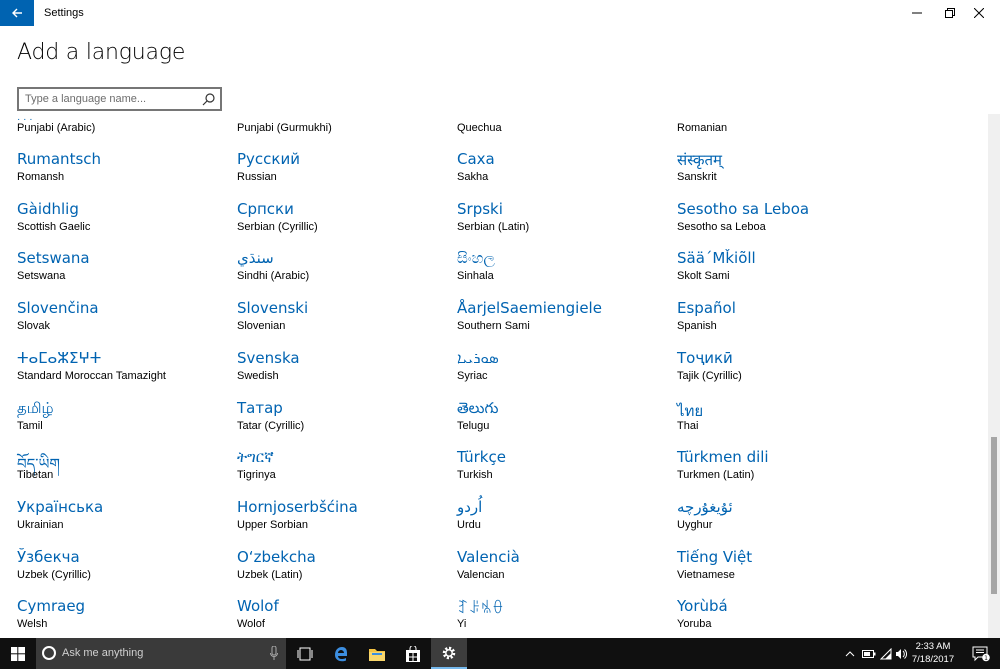  Describe the element at coordinates (51, 606) in the screenshot. I see `language-native-name: Cymraeg` at that location.